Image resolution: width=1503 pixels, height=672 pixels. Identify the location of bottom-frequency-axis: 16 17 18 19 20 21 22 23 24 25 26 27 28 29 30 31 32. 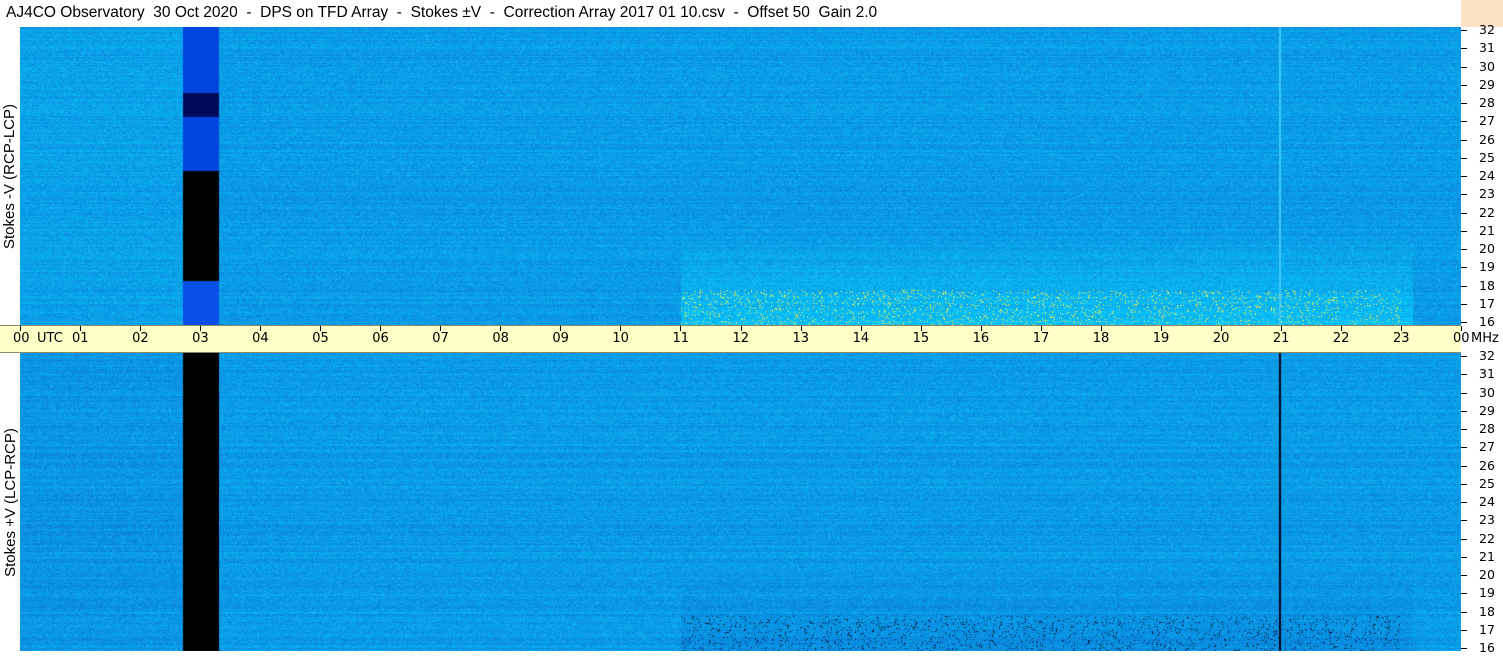
(1482, 502).